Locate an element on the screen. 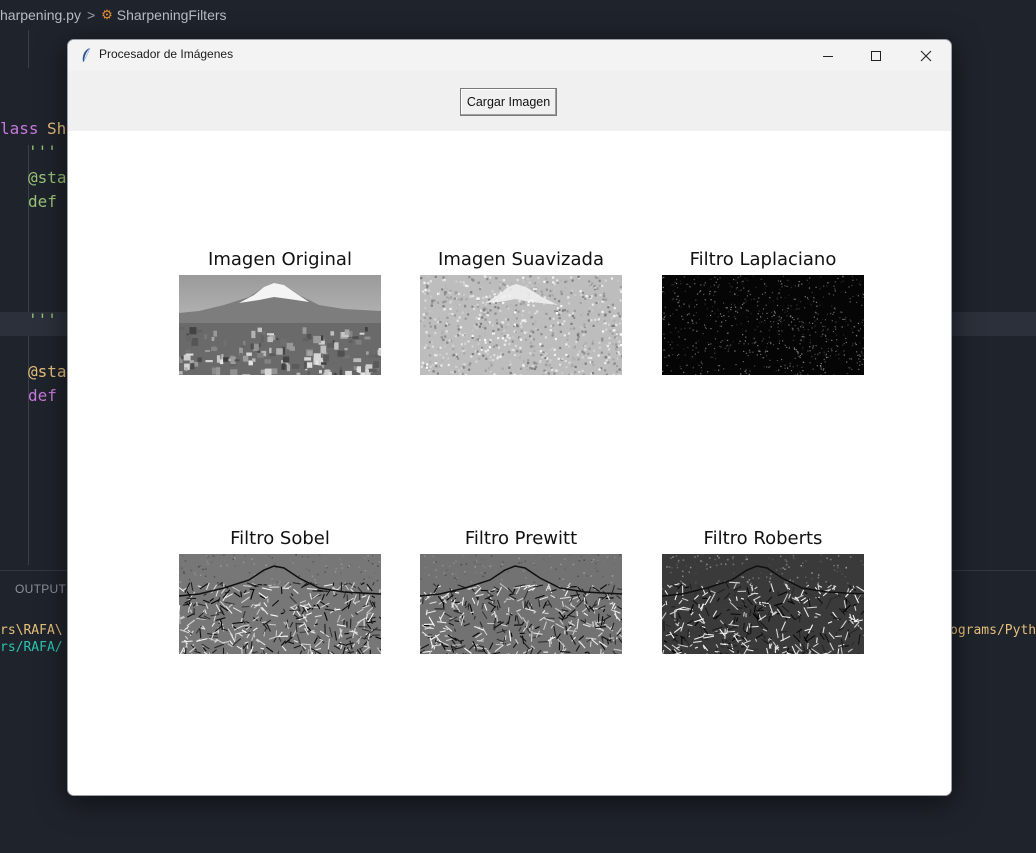  minimize-icon is located at coordinates (828, 56).